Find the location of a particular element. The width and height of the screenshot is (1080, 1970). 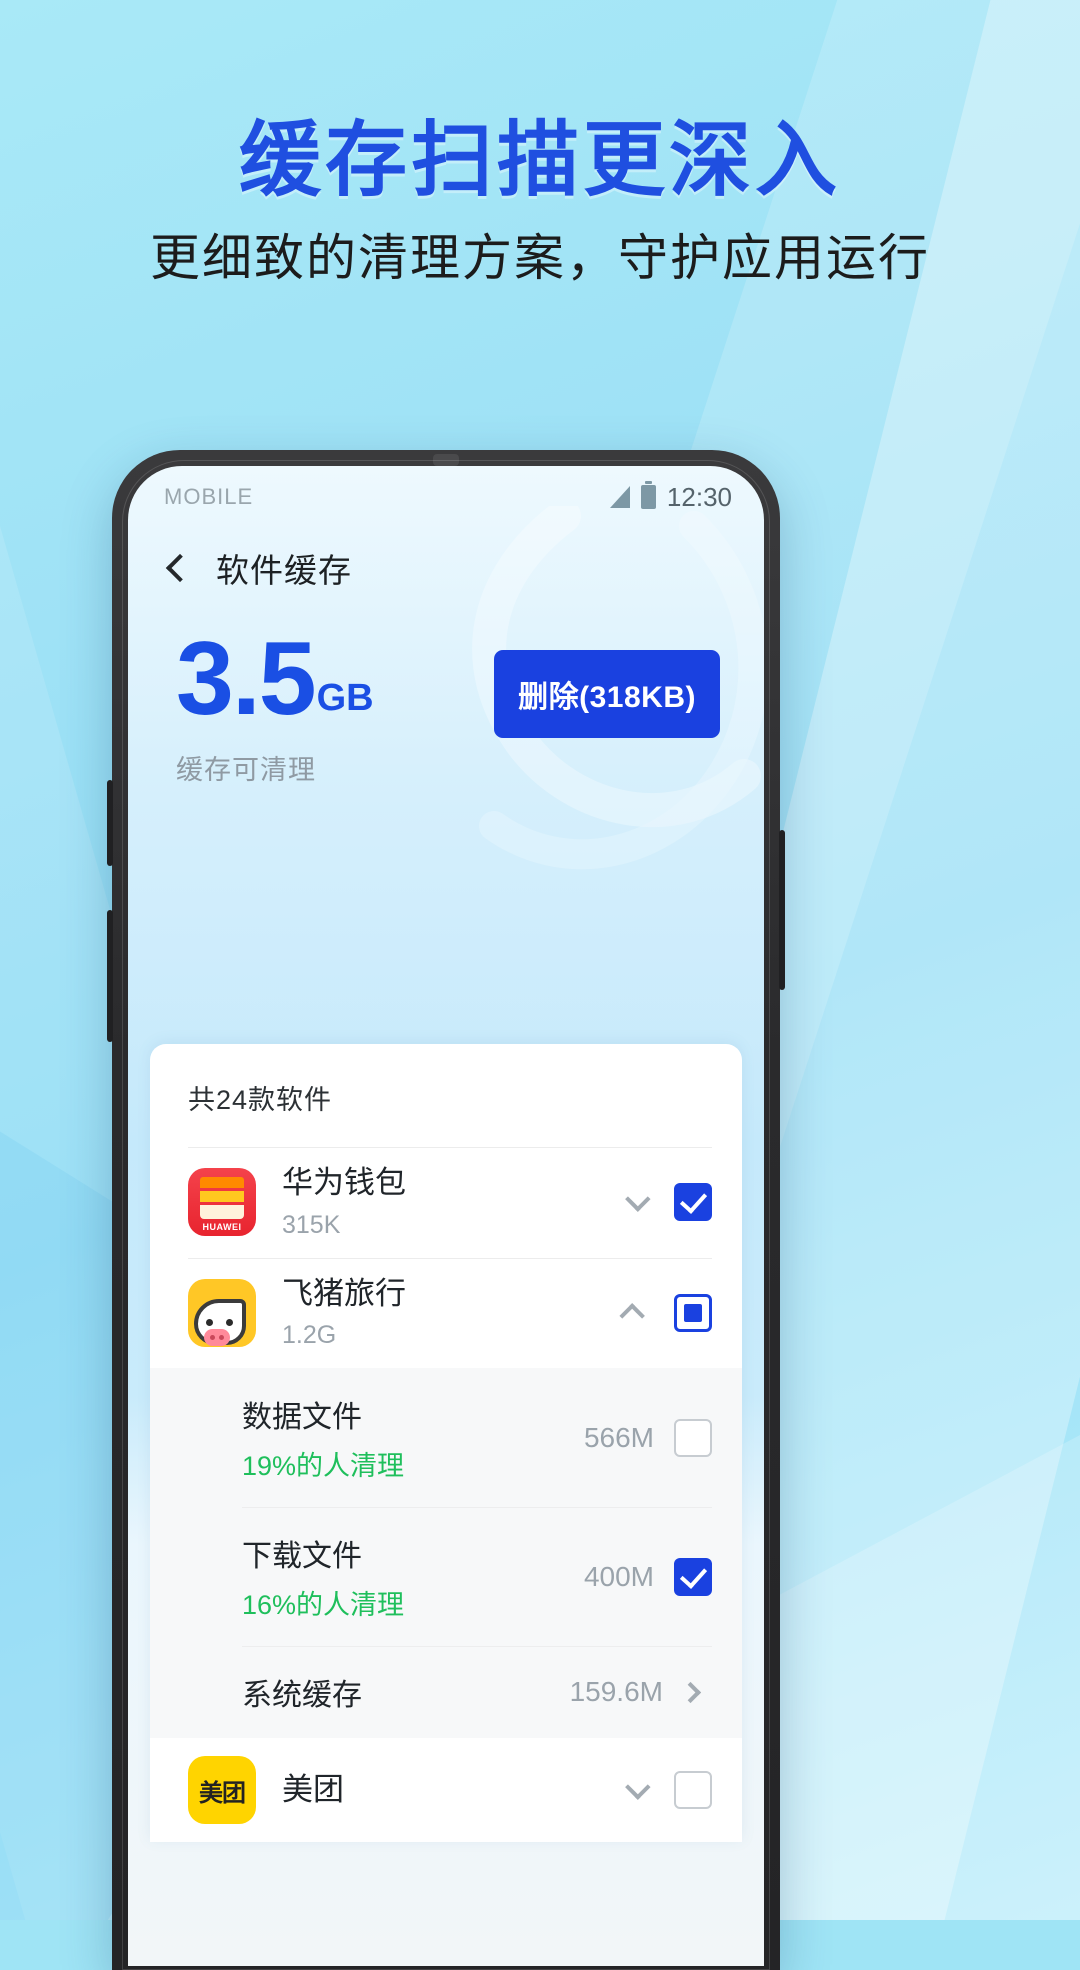

app-size: 1.2G is located at coordinates (309, 1335).